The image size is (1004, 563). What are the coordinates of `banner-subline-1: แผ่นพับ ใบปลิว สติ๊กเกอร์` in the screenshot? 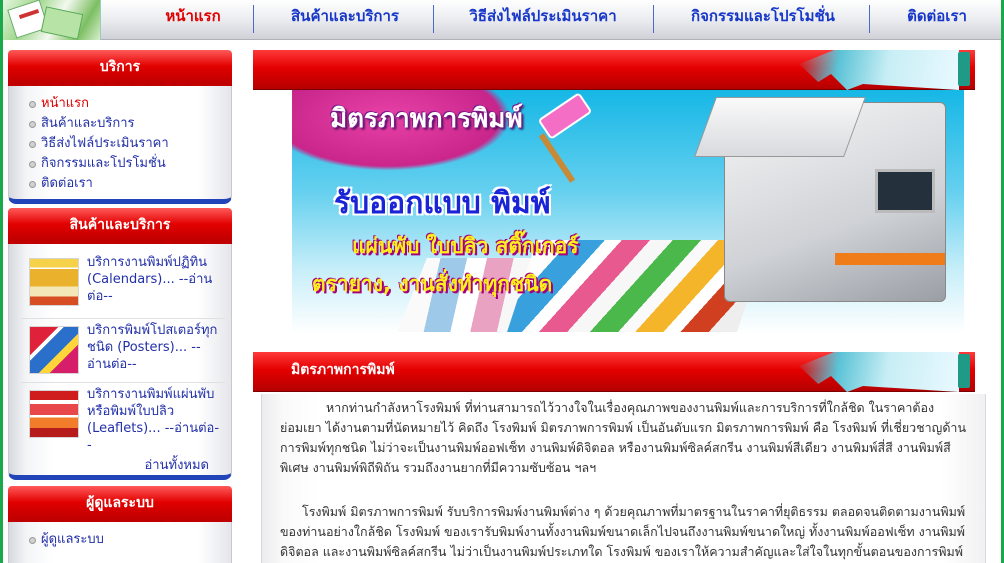 It's located at (465, 246).